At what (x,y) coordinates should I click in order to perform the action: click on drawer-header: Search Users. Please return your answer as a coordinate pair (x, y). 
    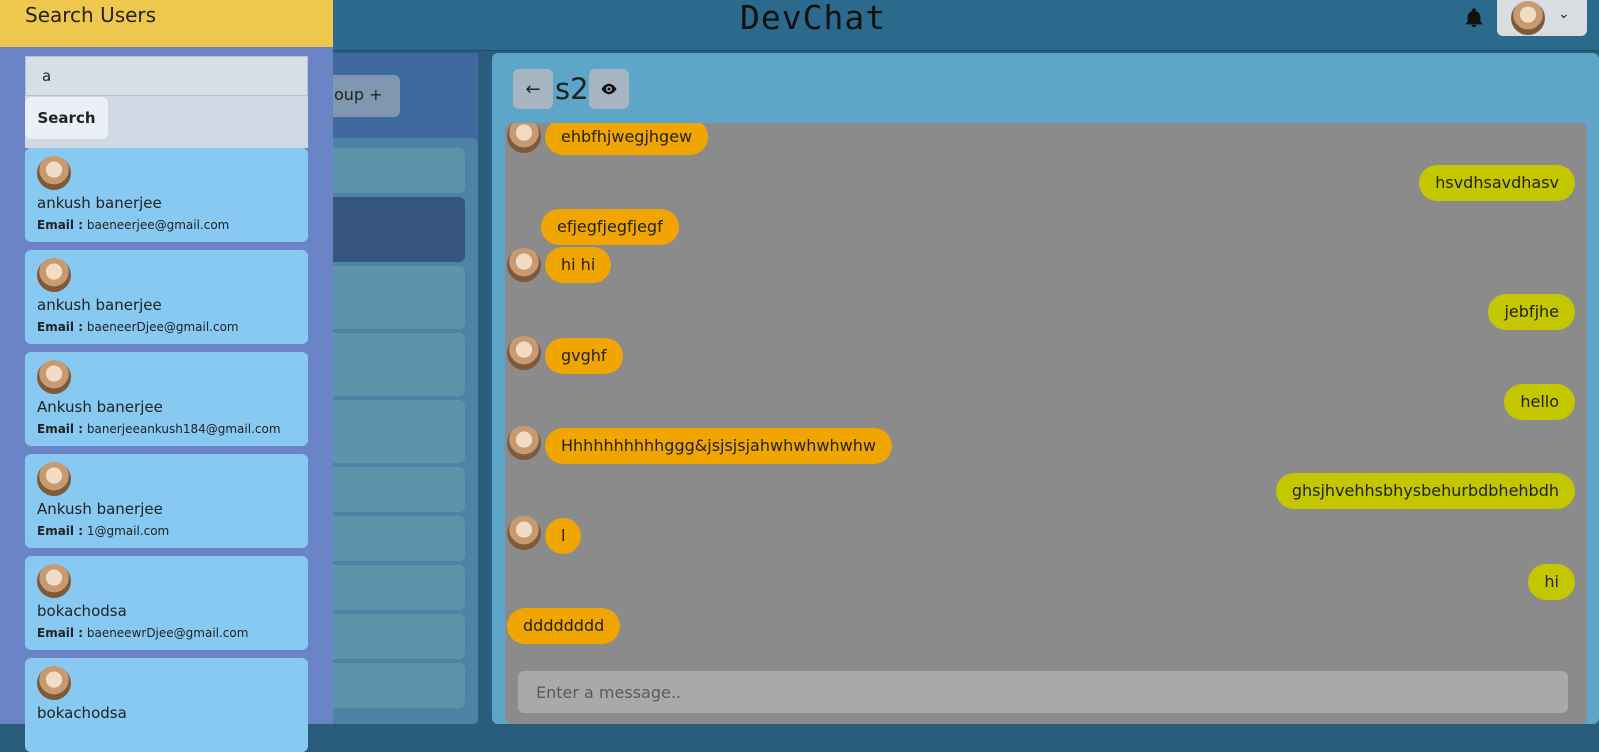
    Looking at the image, I should click on (166, 23).